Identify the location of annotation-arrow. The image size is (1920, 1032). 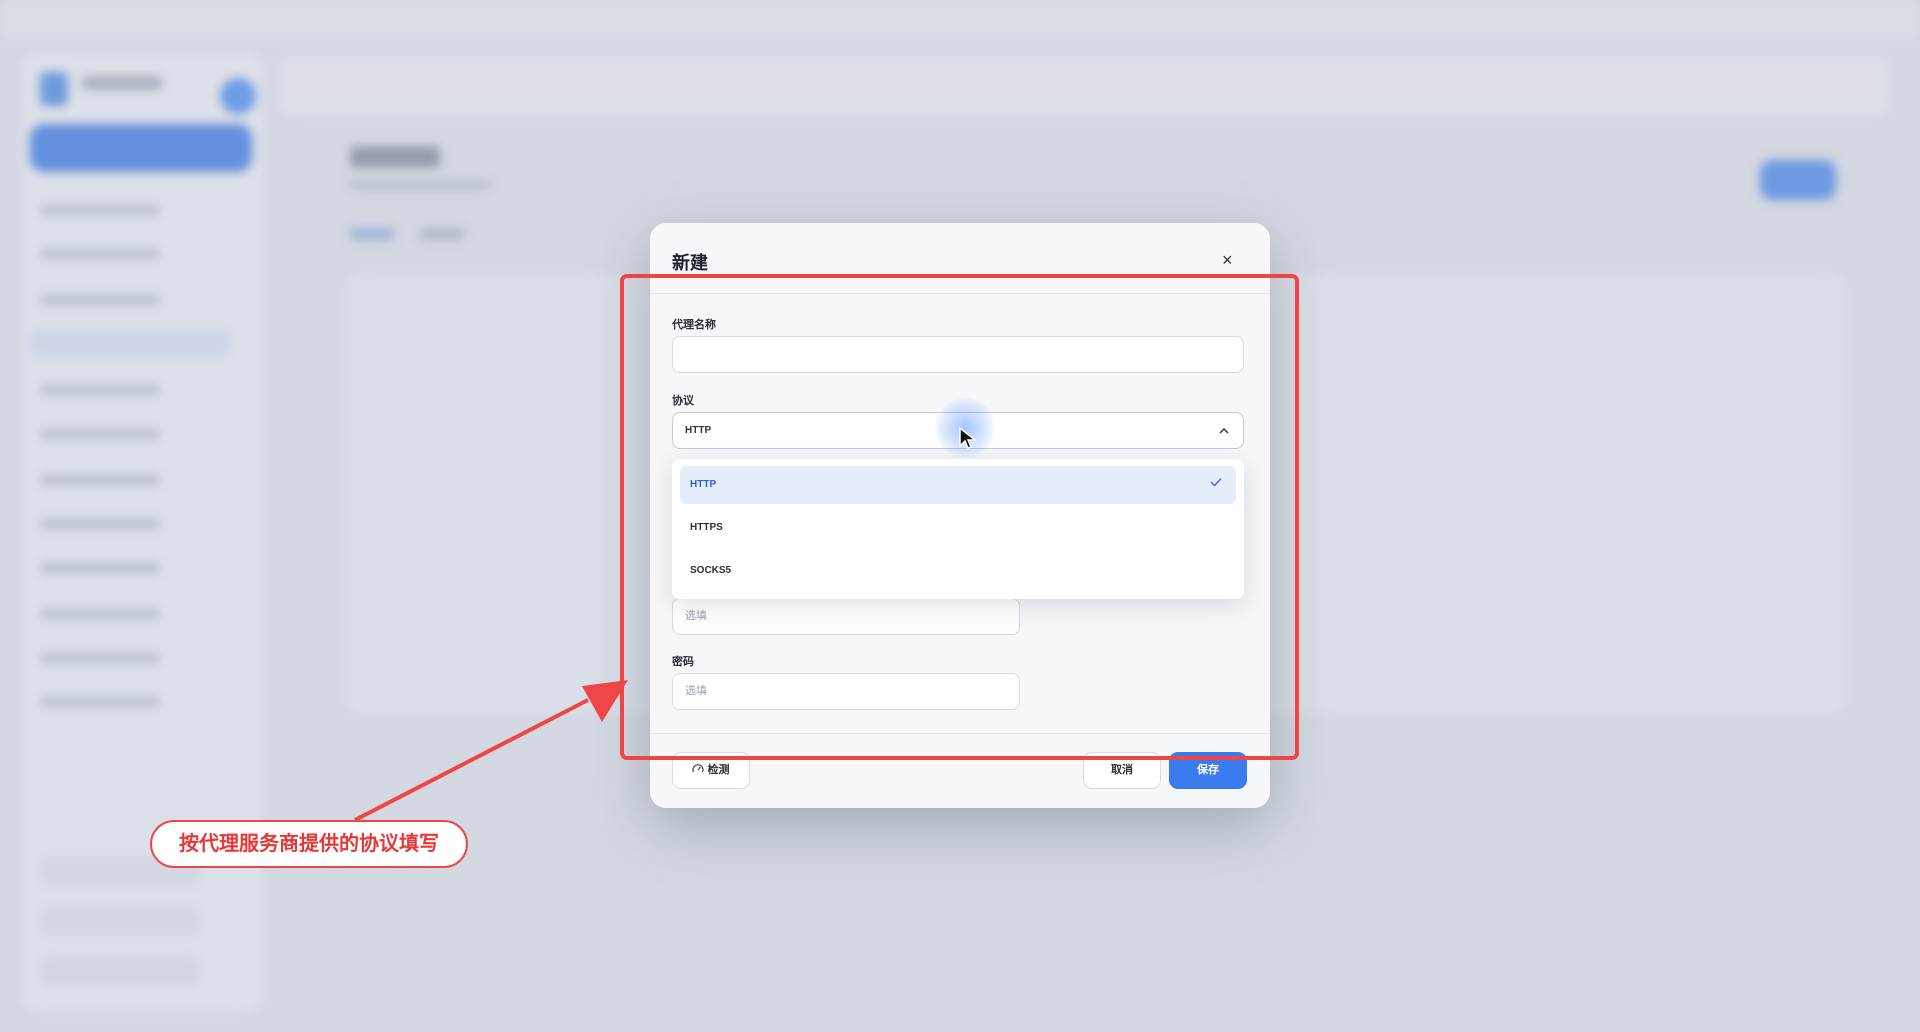
(491, 751).